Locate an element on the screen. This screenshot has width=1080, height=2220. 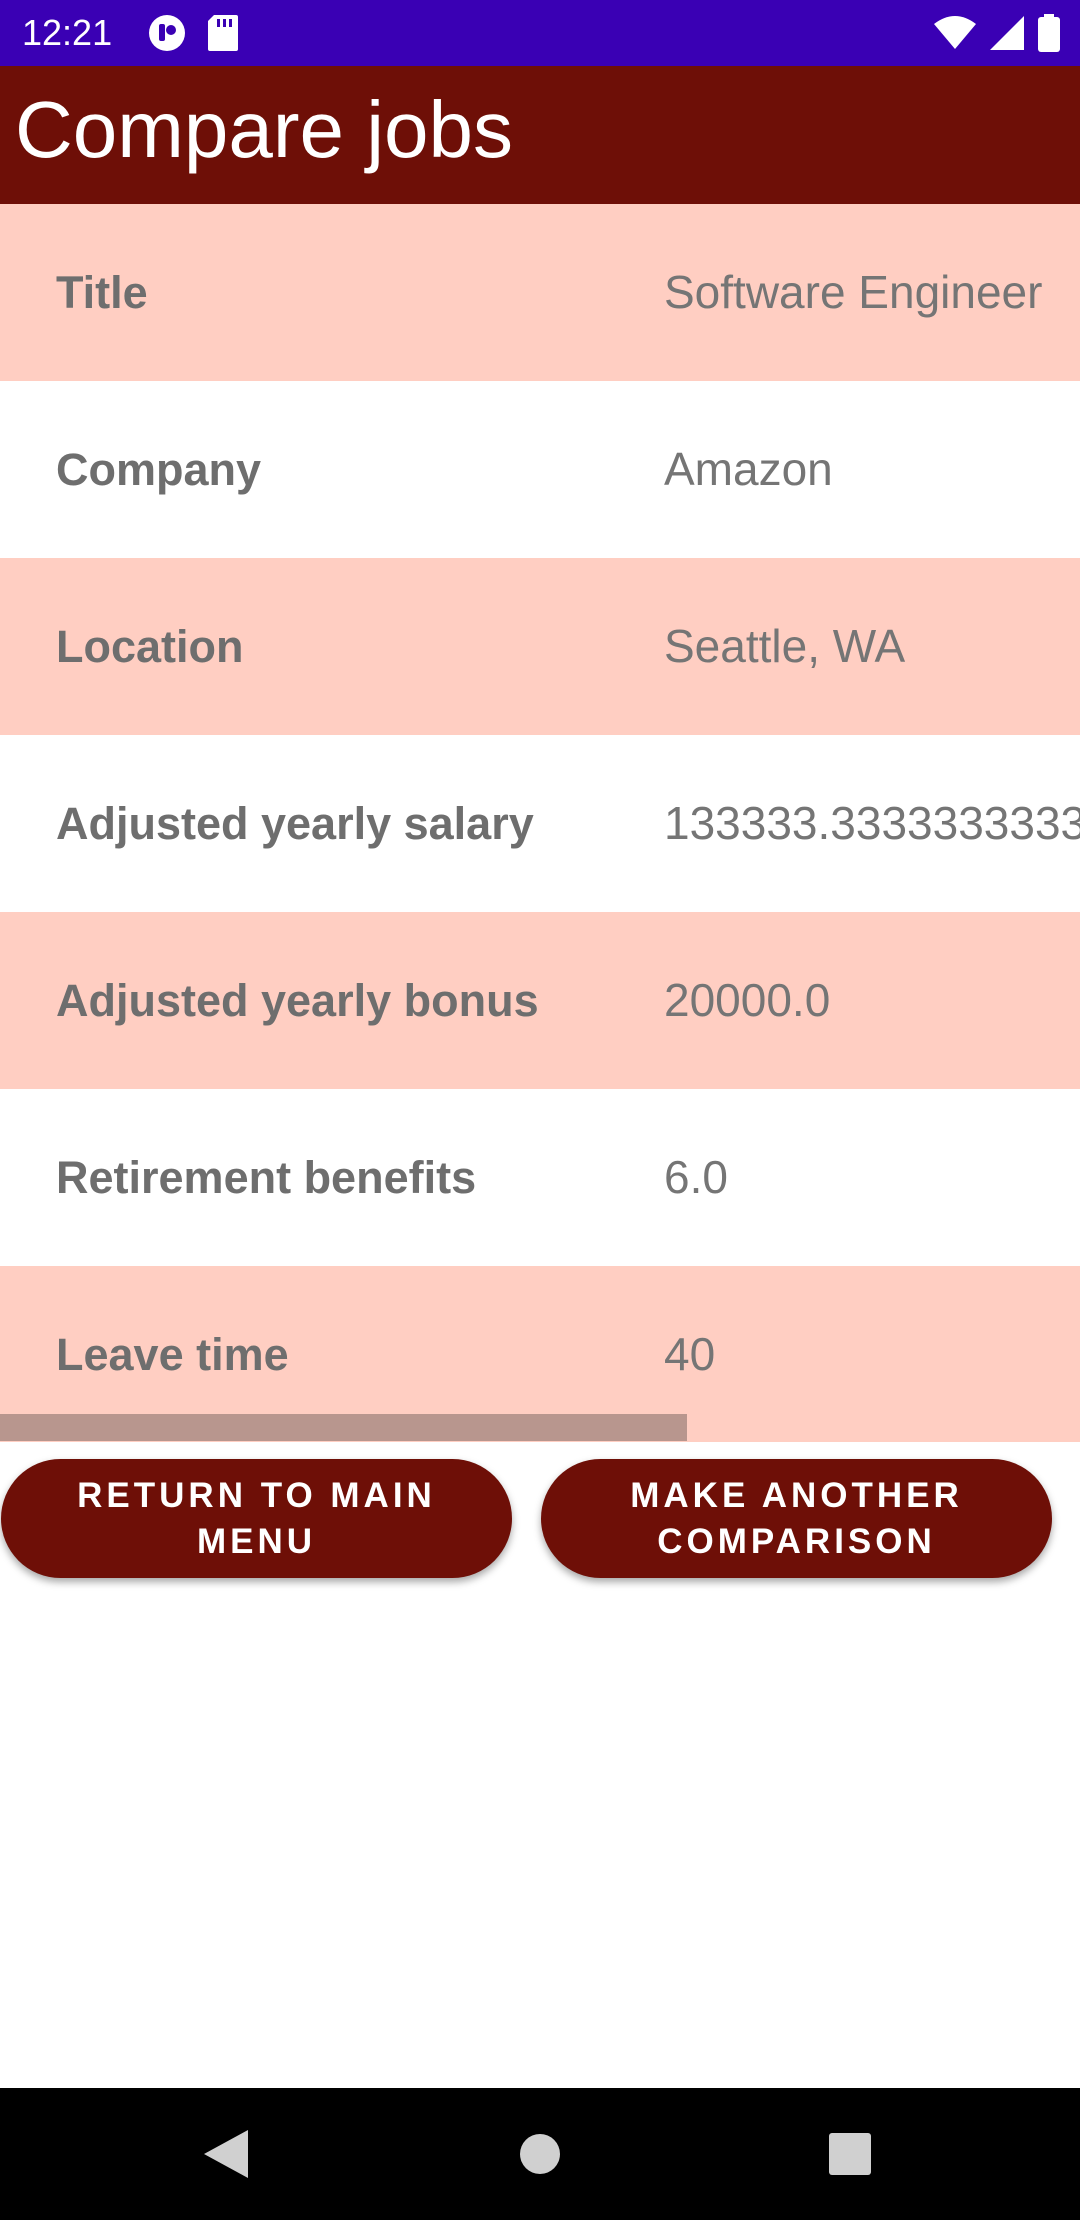
row-label: Retirement benefits is located at coordinates (266, 1177).